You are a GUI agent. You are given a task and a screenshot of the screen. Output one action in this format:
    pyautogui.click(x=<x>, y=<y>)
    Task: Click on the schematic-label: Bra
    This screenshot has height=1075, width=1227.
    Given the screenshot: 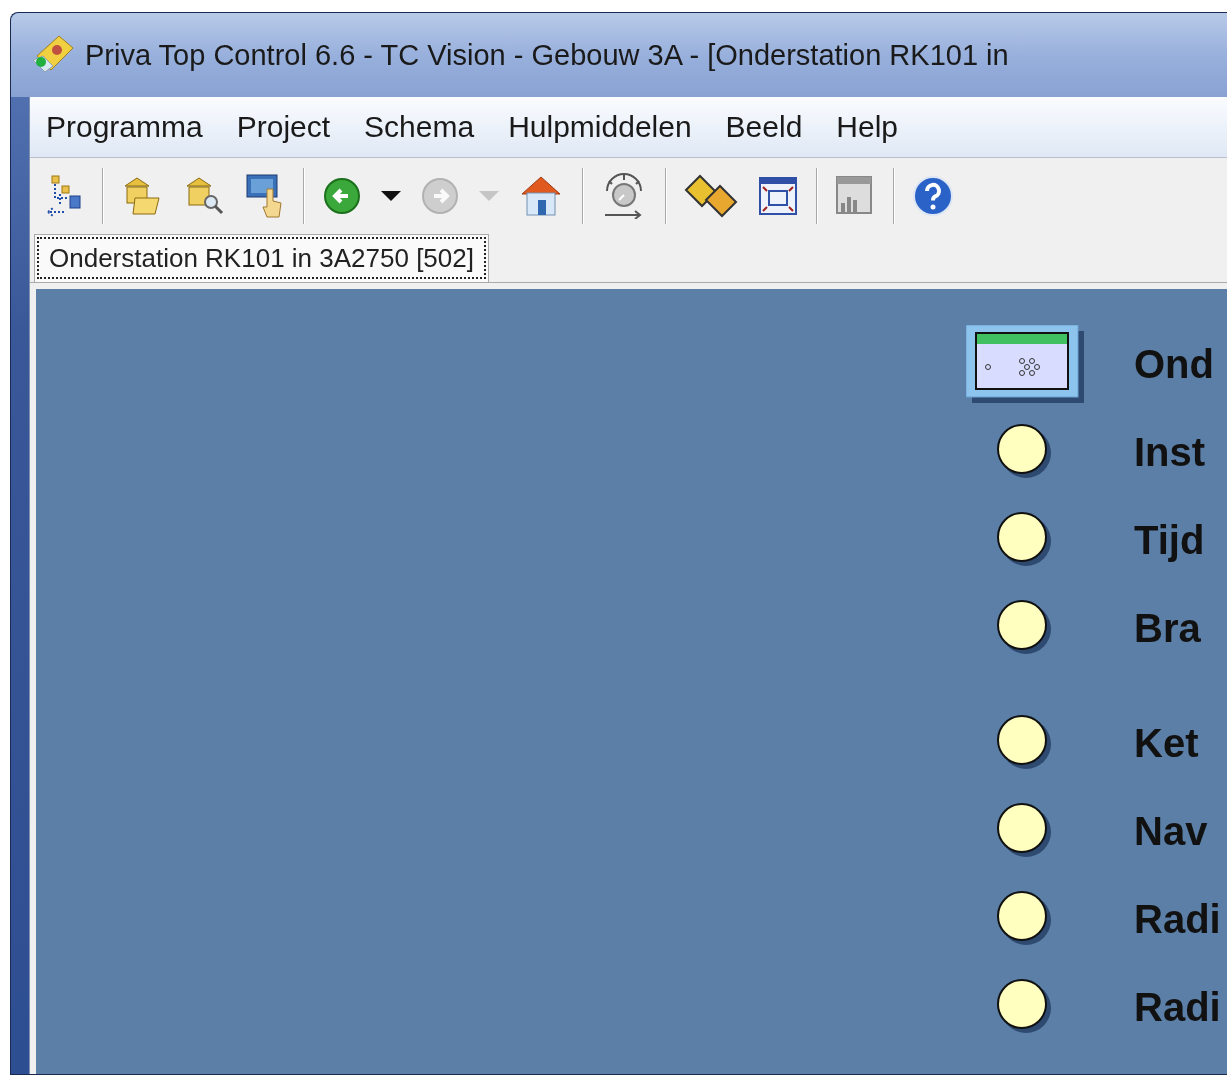 What is the action you would take?
    pyautogui.click(x=1167, y=628)
    